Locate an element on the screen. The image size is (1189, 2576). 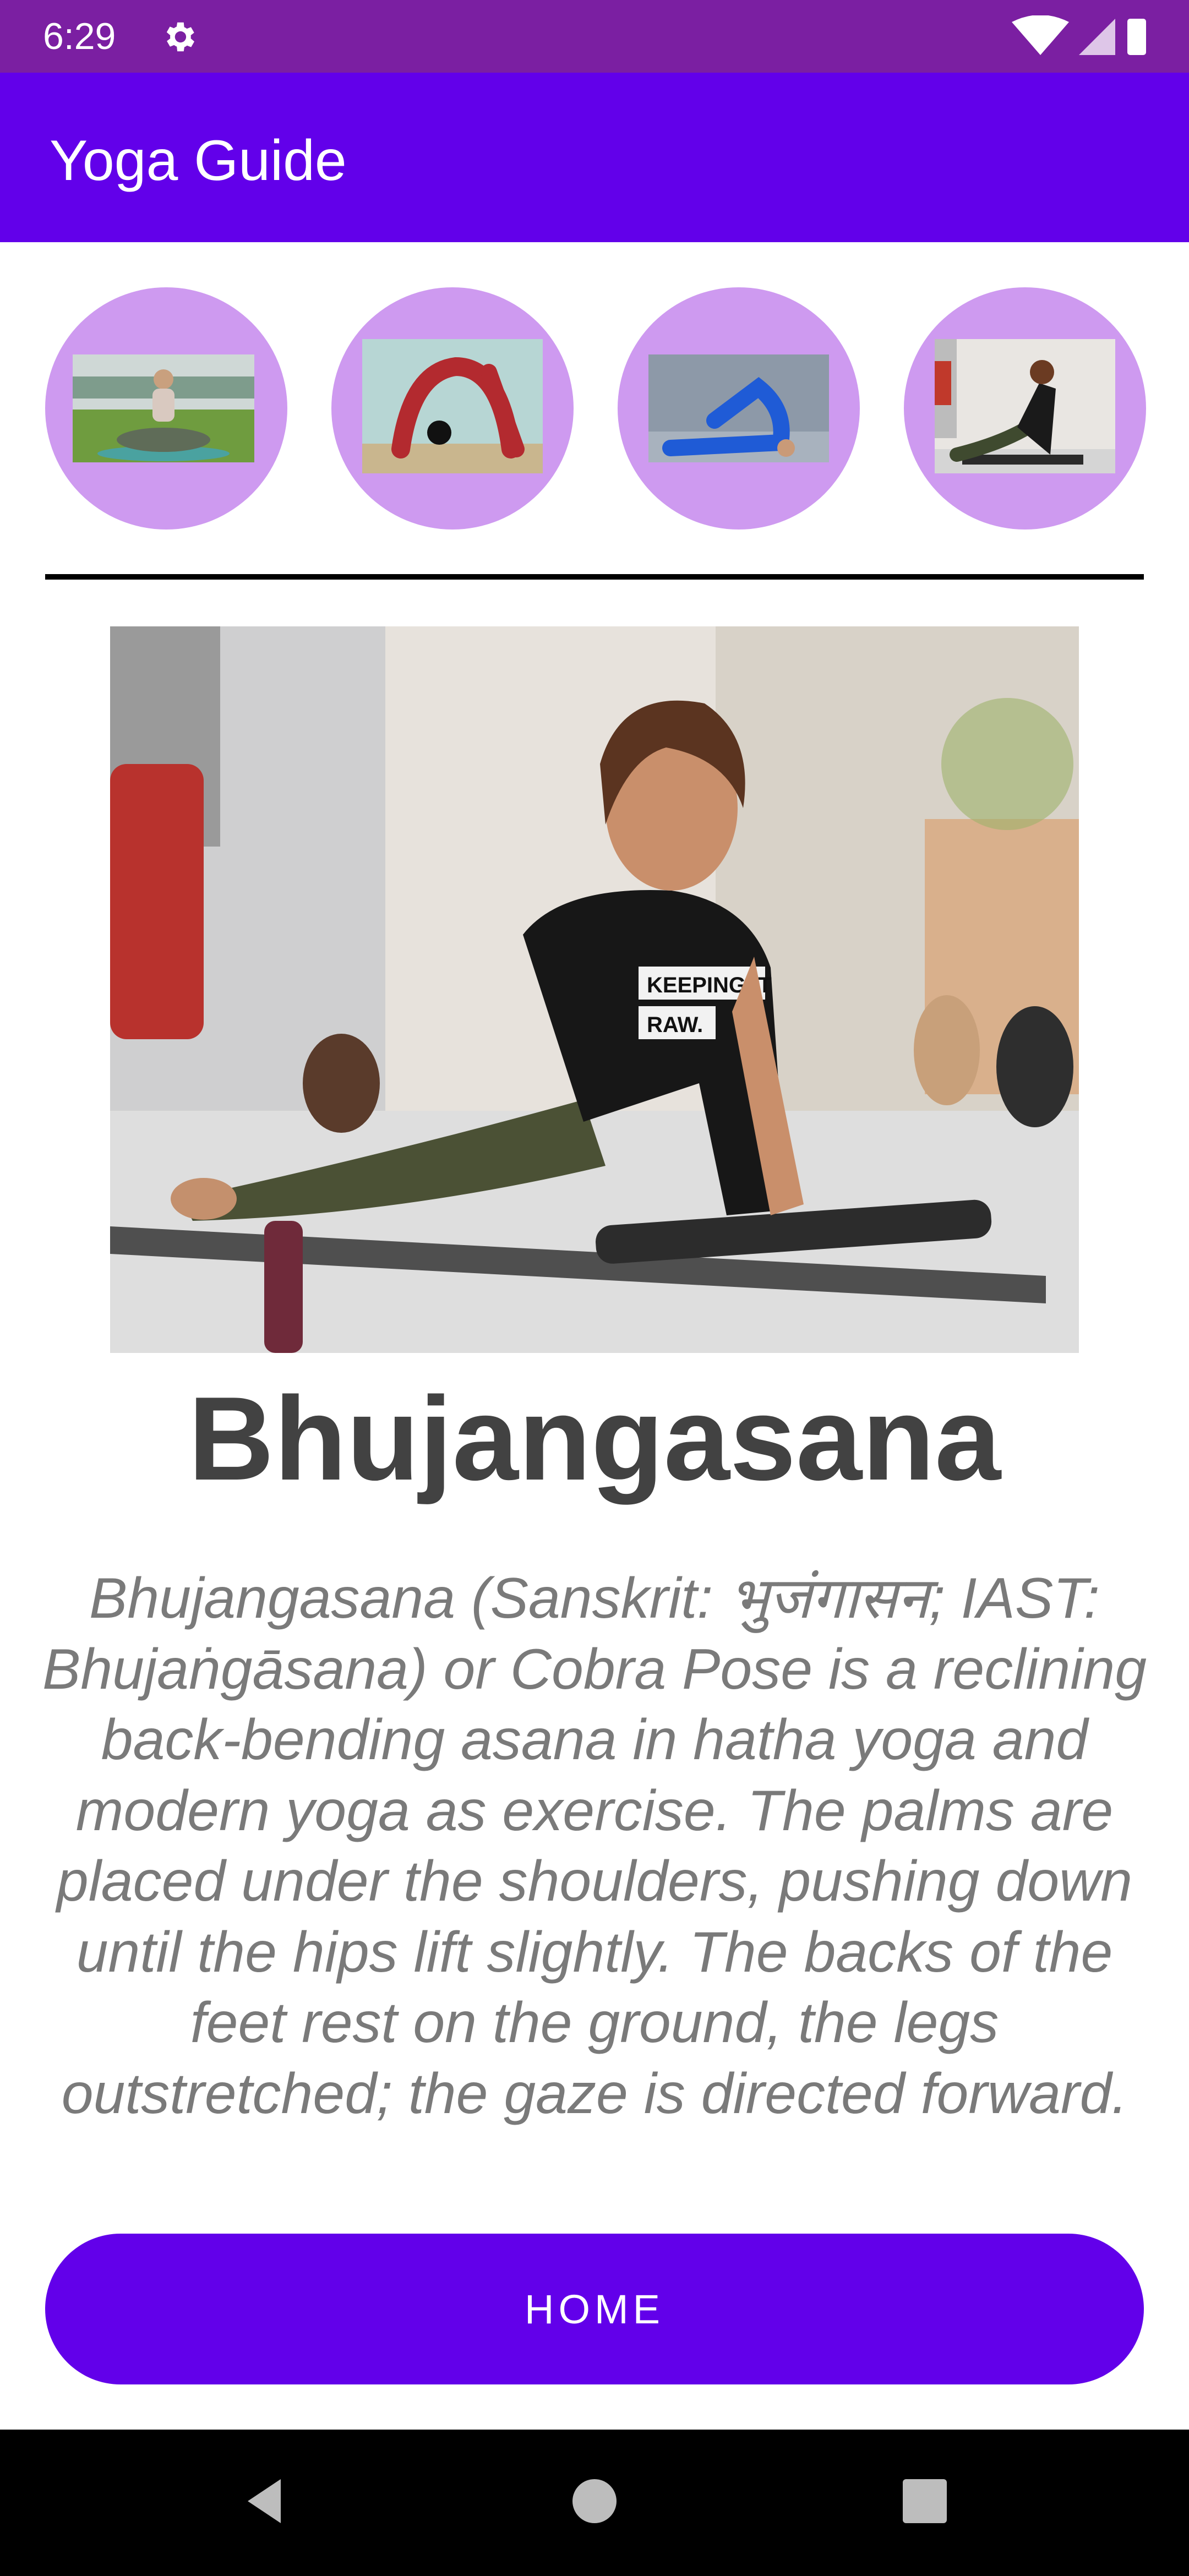
wheel-pose-image is located at coordinates (452, 406).